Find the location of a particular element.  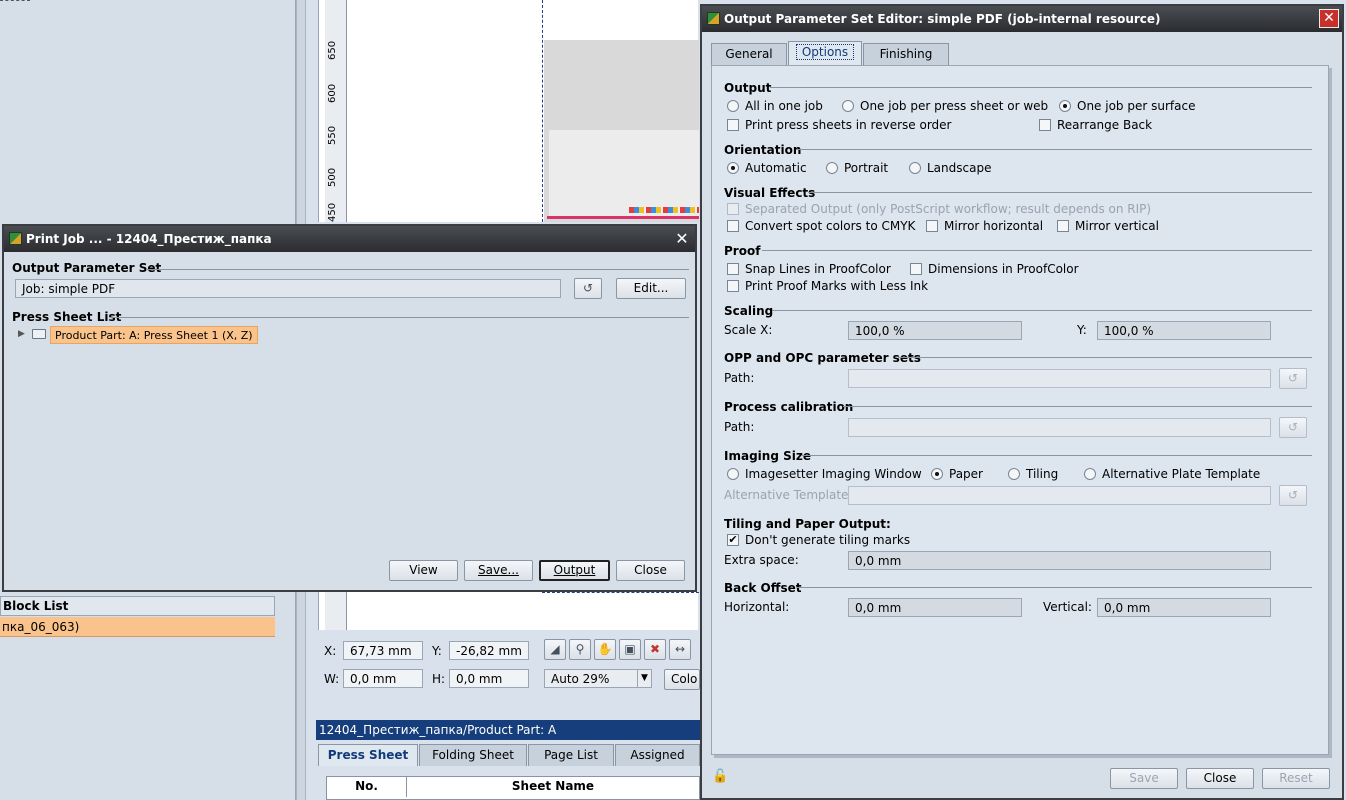

calibration-path-field is located at coordinates (1059, 427).